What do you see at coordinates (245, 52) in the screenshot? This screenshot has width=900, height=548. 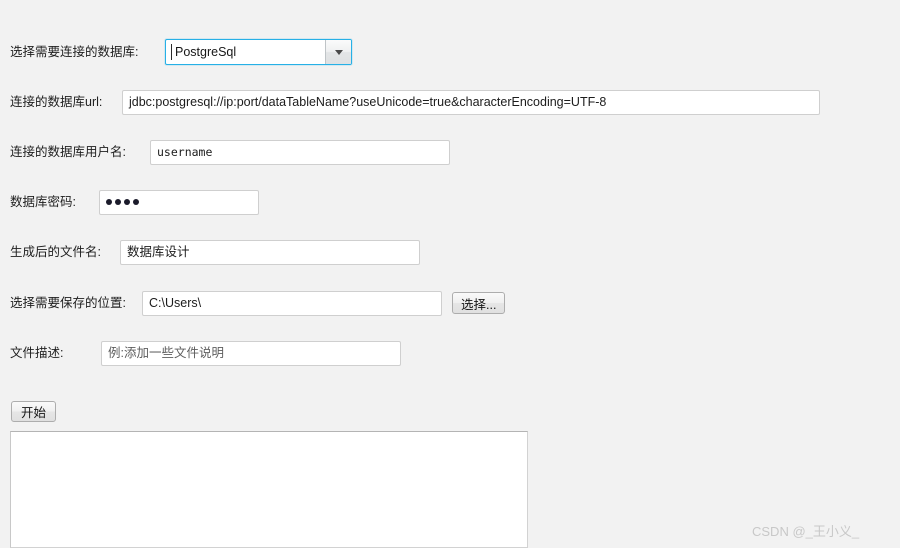 I see `database-type-value-area: PostgreSql` at bounding box center [245, 52].